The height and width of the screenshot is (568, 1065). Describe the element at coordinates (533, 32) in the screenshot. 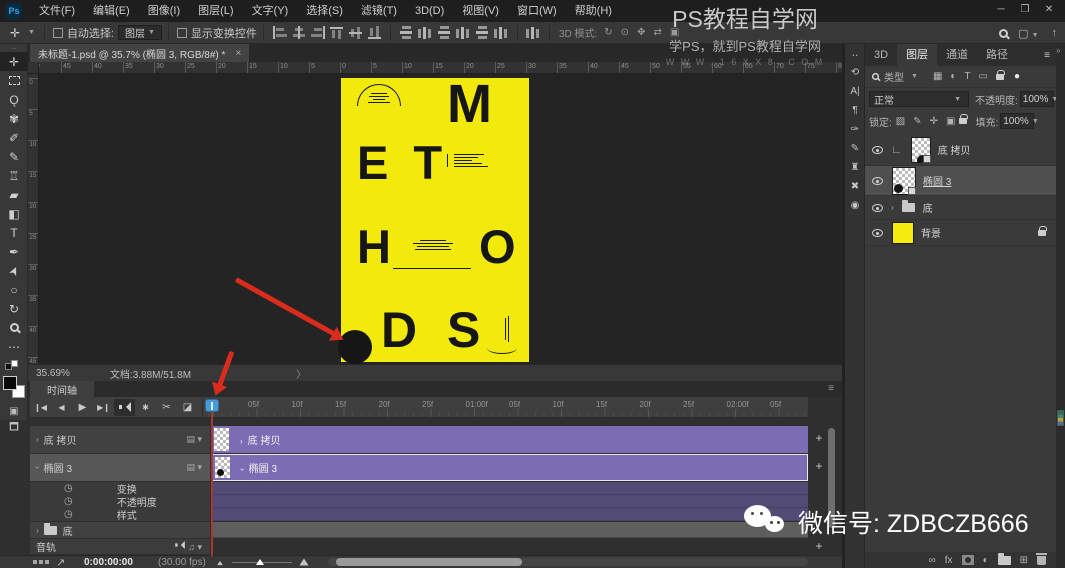

I see `distribute-spacing-button` at that location.